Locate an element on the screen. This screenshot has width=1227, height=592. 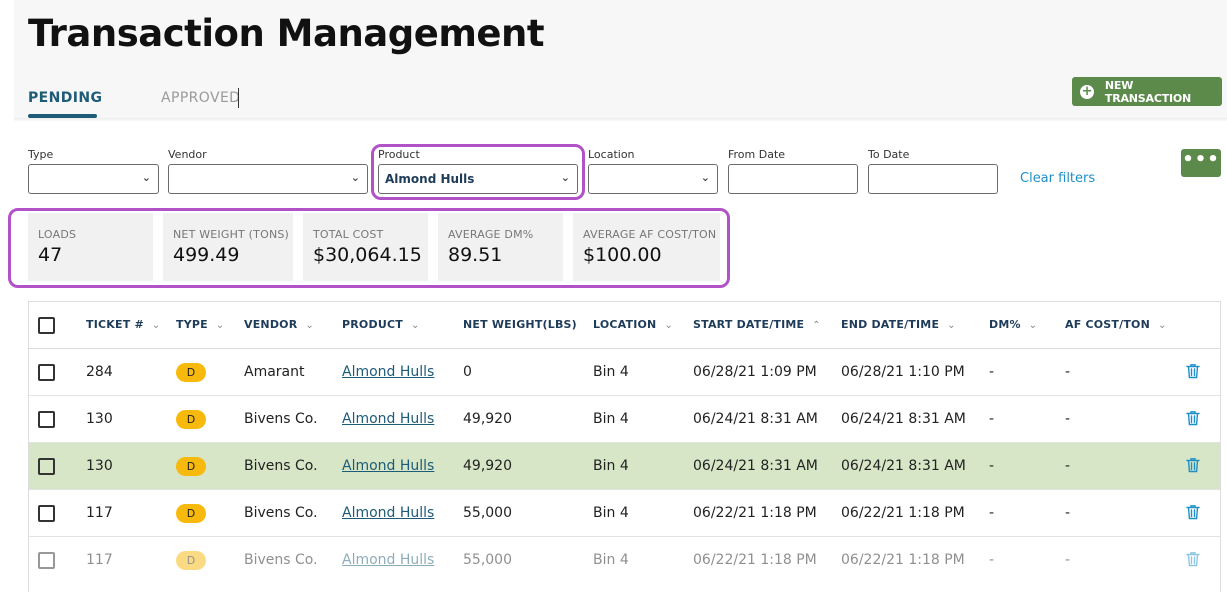
end-date-cell: 06/22/21 1:18 PM is located at coordinates (903, 560).